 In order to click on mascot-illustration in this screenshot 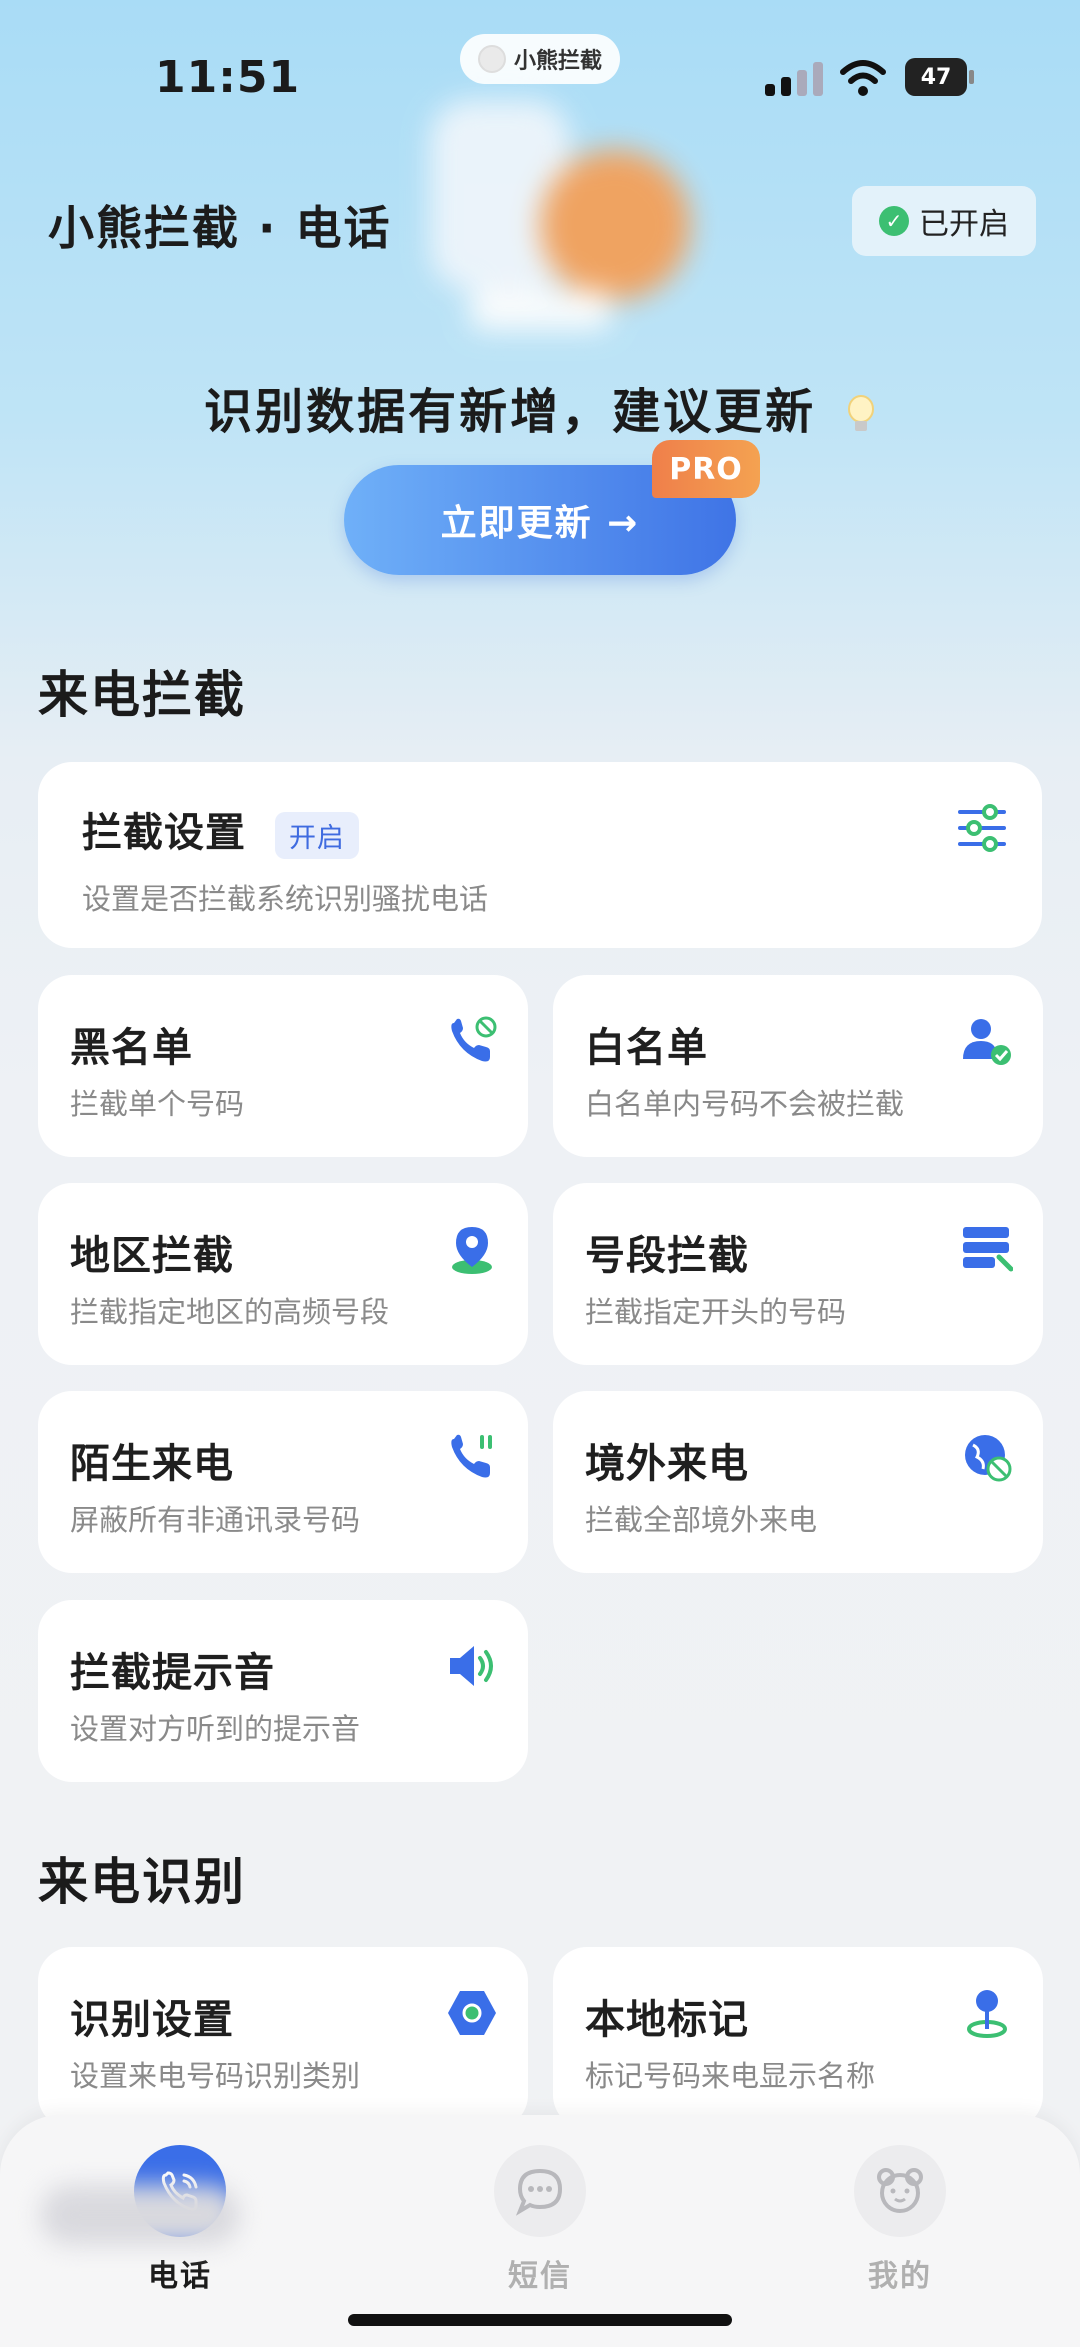, I will do `click(565, 195)`.